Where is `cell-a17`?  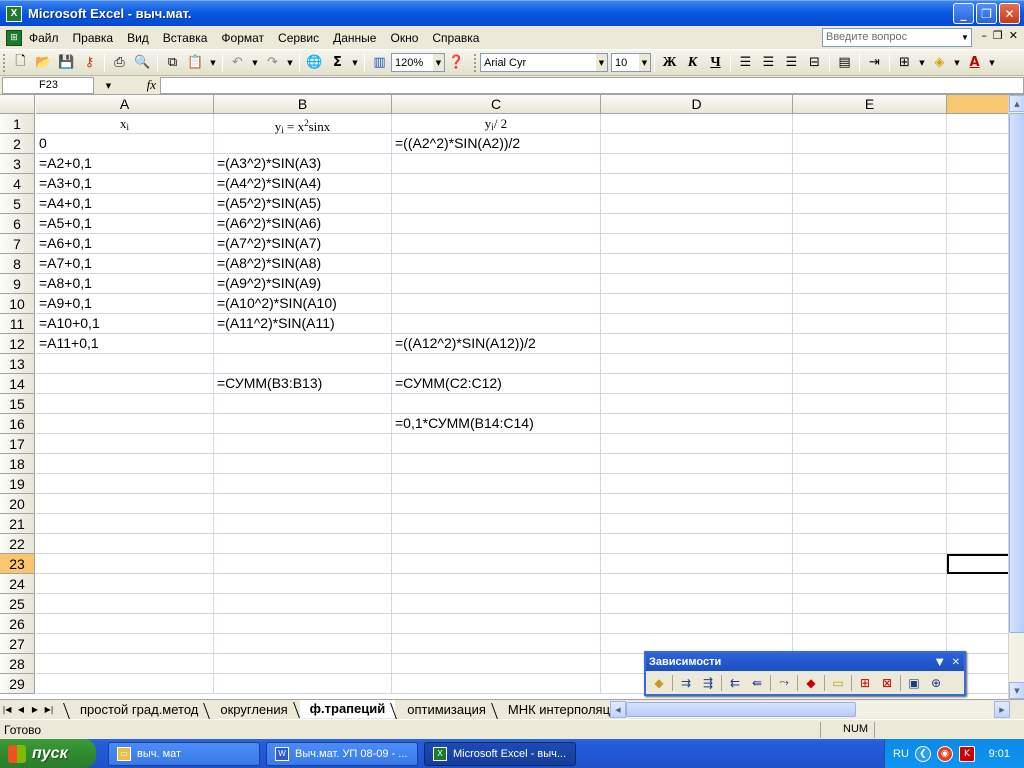 cell-a17 is located at coordinates (125, 444).